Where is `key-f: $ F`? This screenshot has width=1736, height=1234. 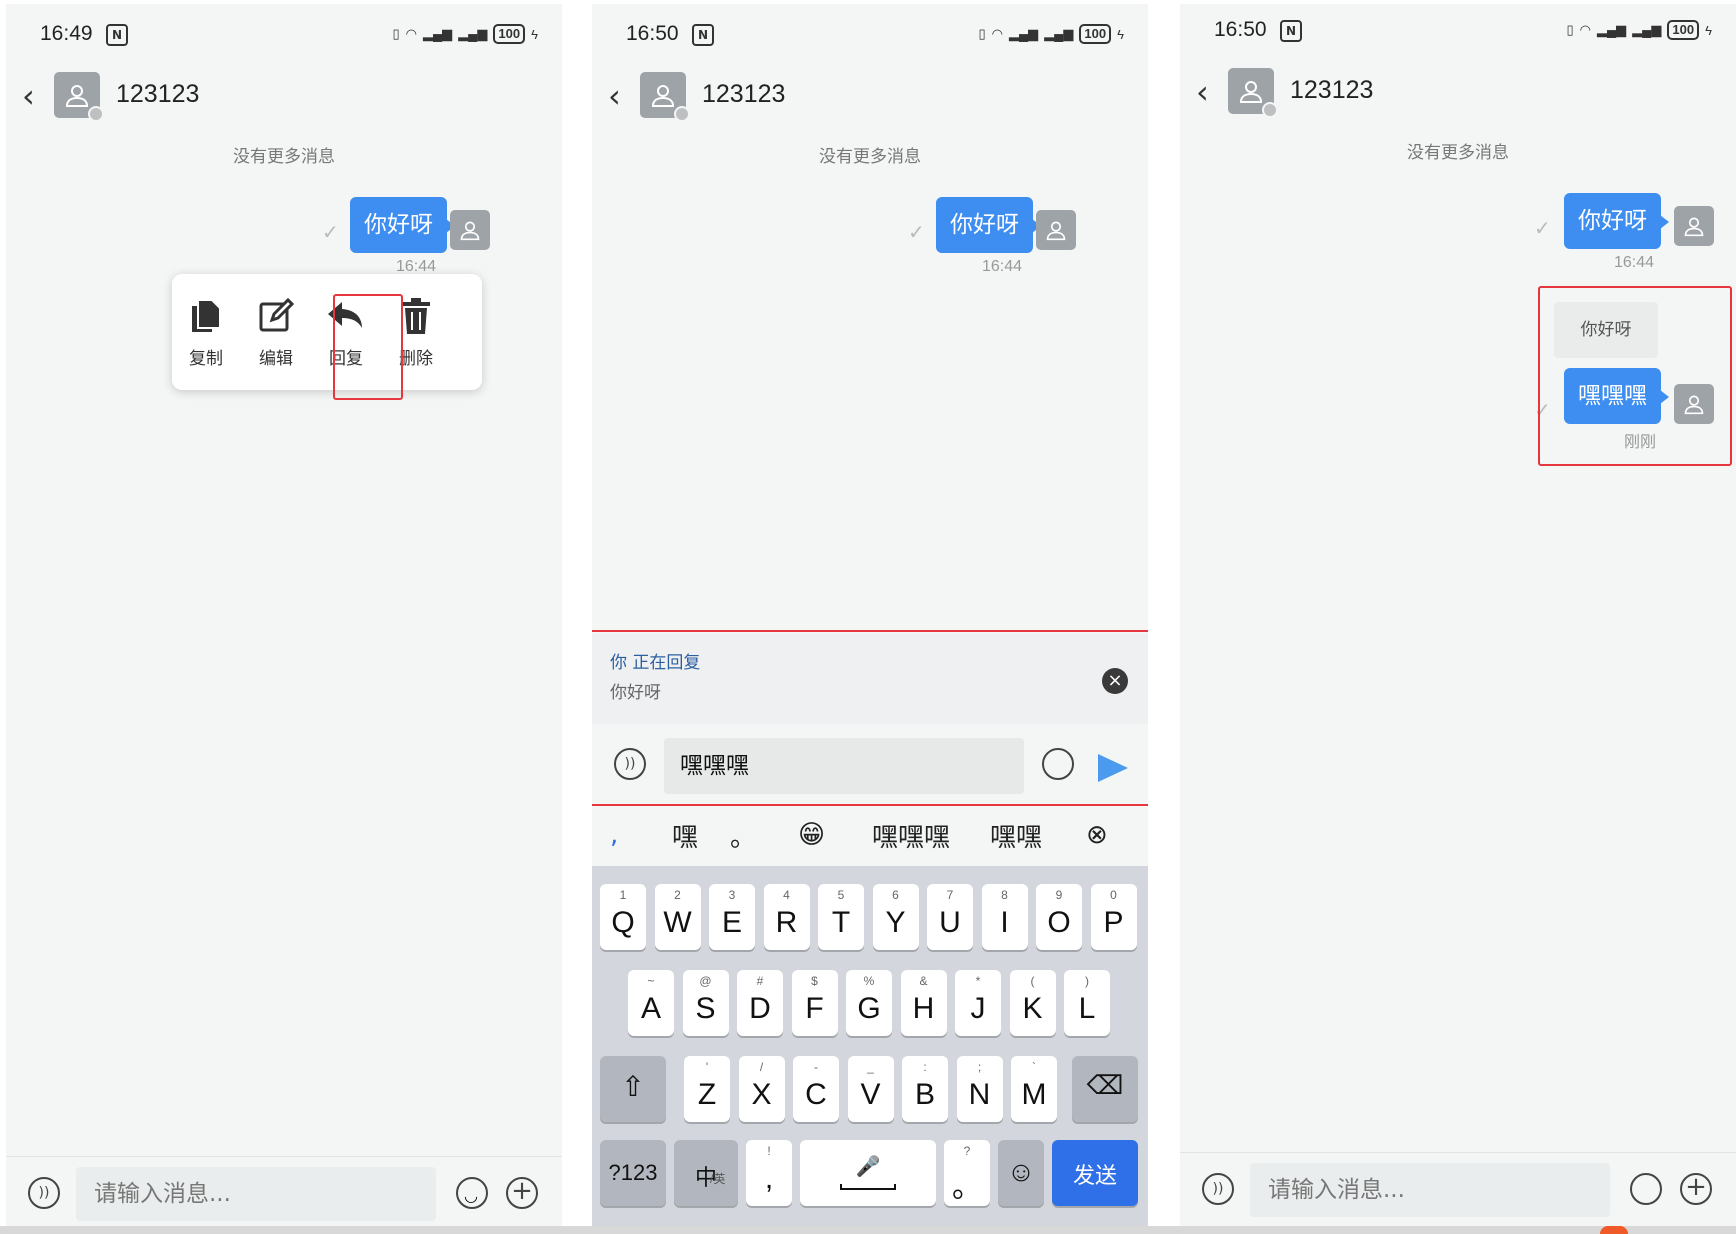
key-f: $ F is located at coordinates (814, 1003).